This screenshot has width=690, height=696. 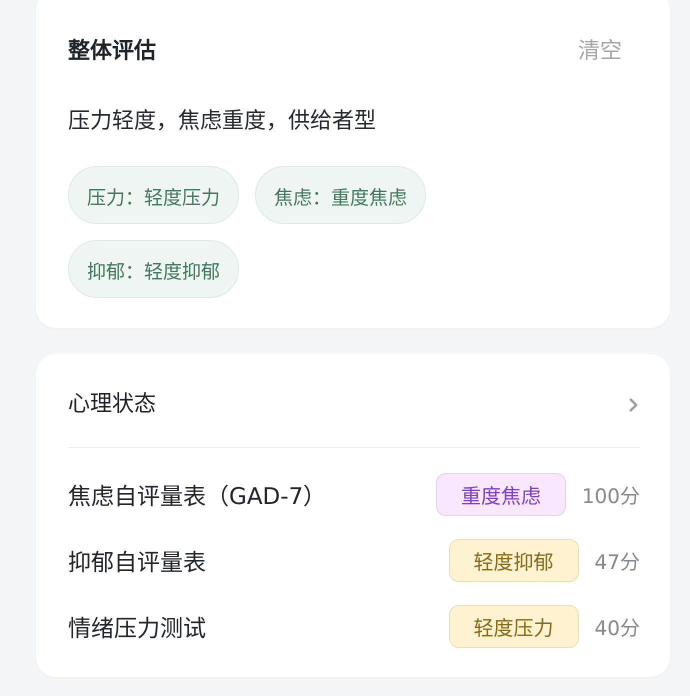 What do you see at coordinates (513, 626) in the screenshot?
I see `severity-badge: 轻度压力` at bounding box center [513, 626].